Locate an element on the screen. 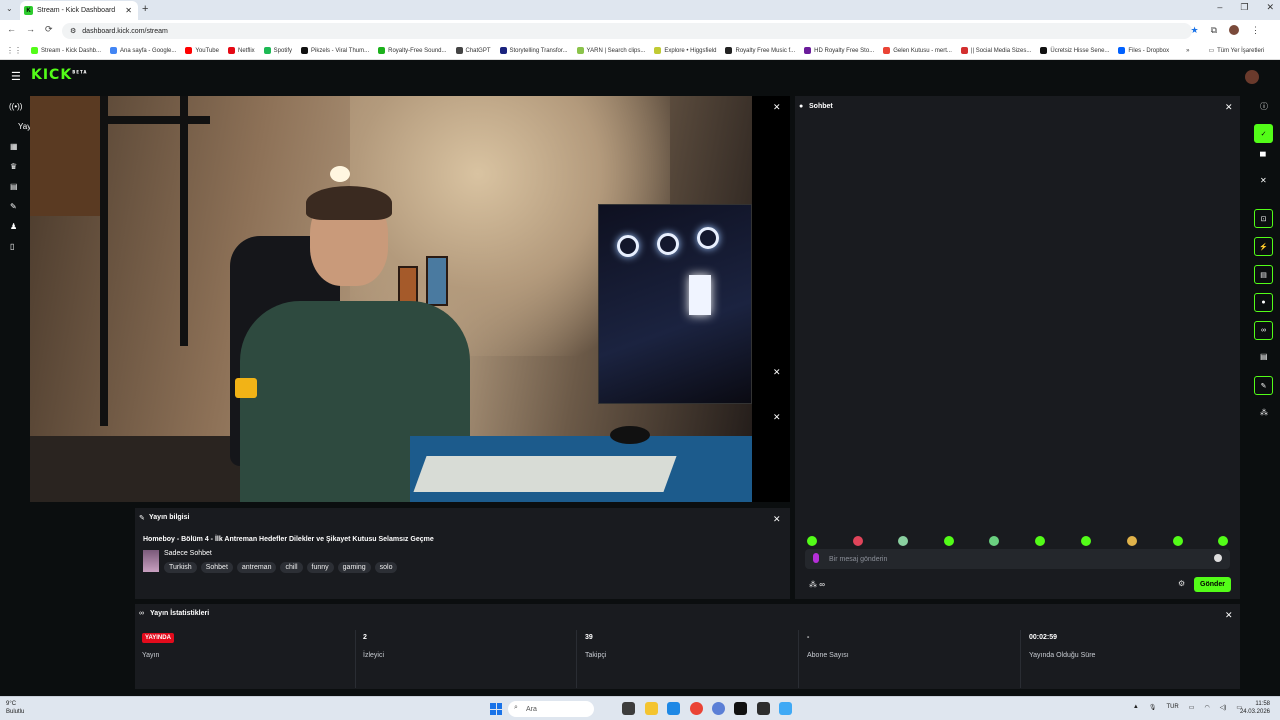 The height and width of the screenshot is (720, 1280). user-avatar is located at coordinates (1252, 77).